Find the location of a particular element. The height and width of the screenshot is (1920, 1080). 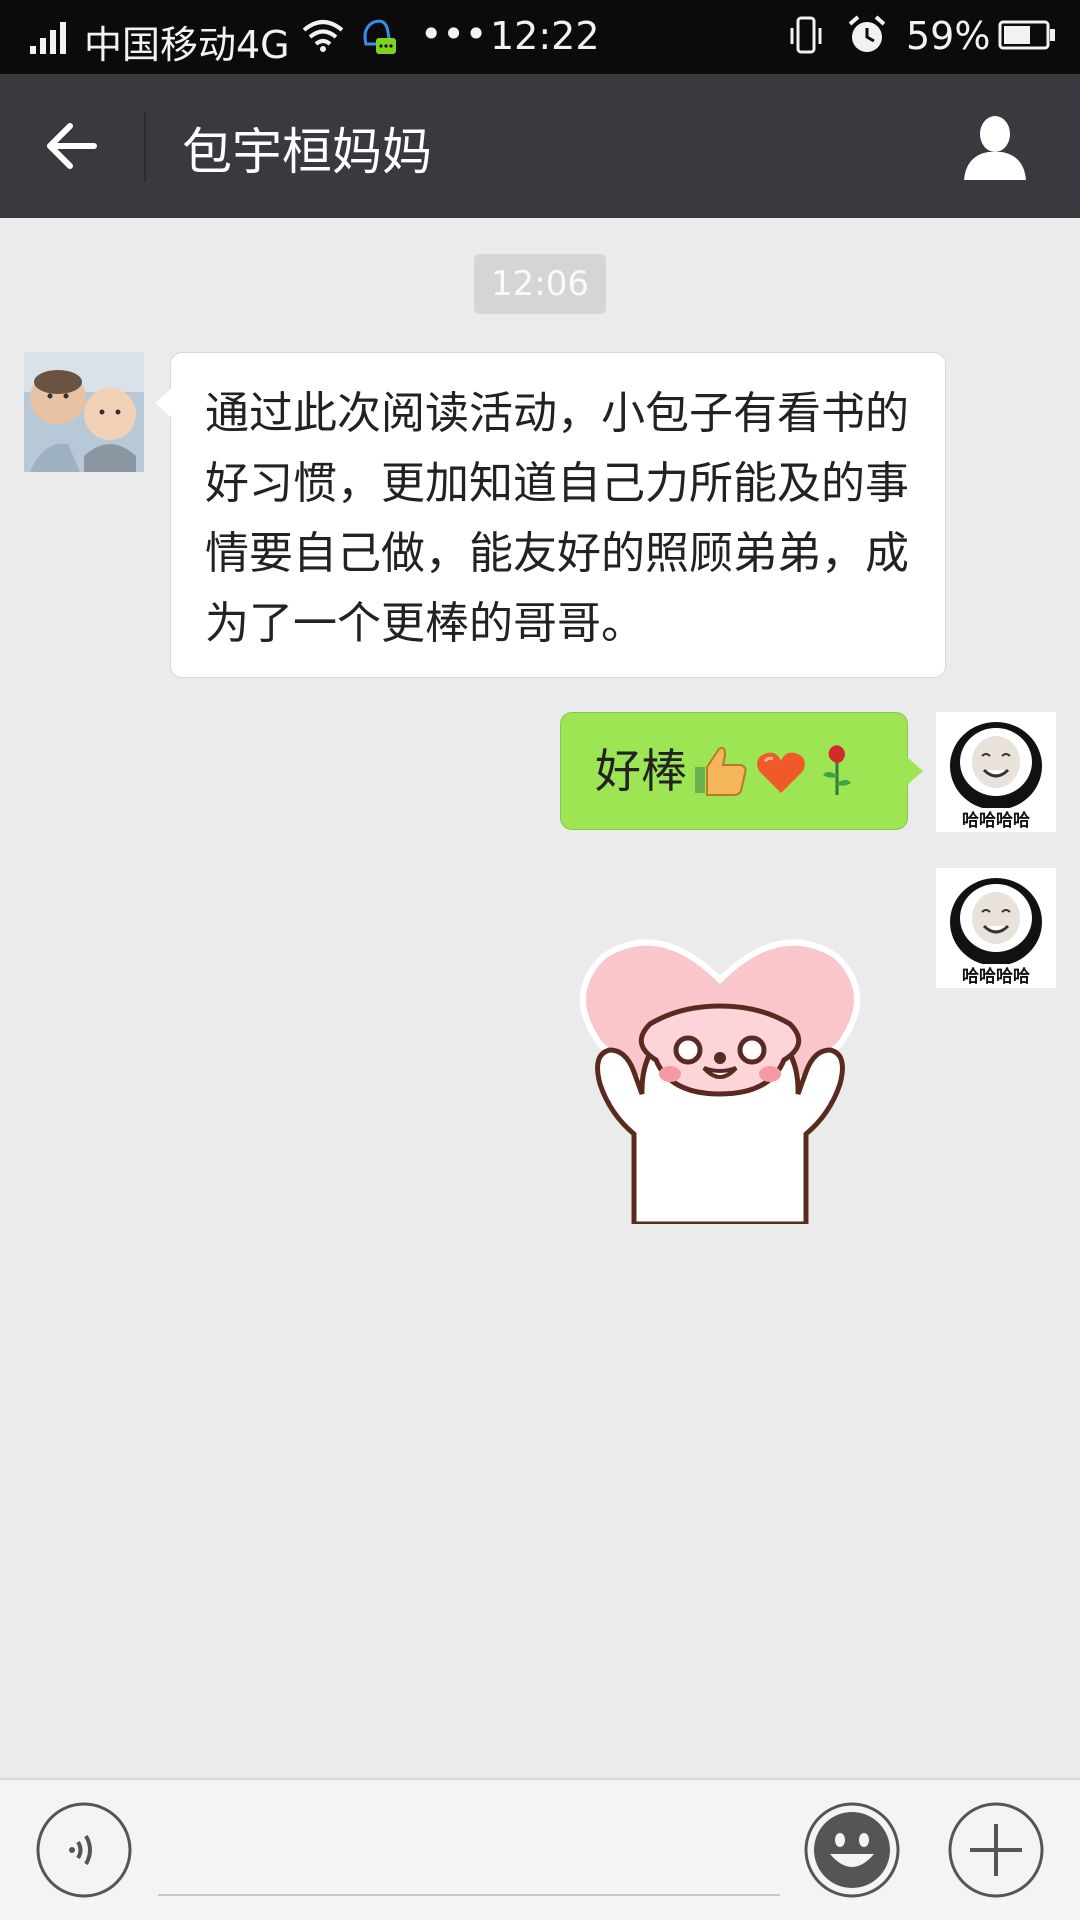

contact-avatar is located at coordinates (84, 412).